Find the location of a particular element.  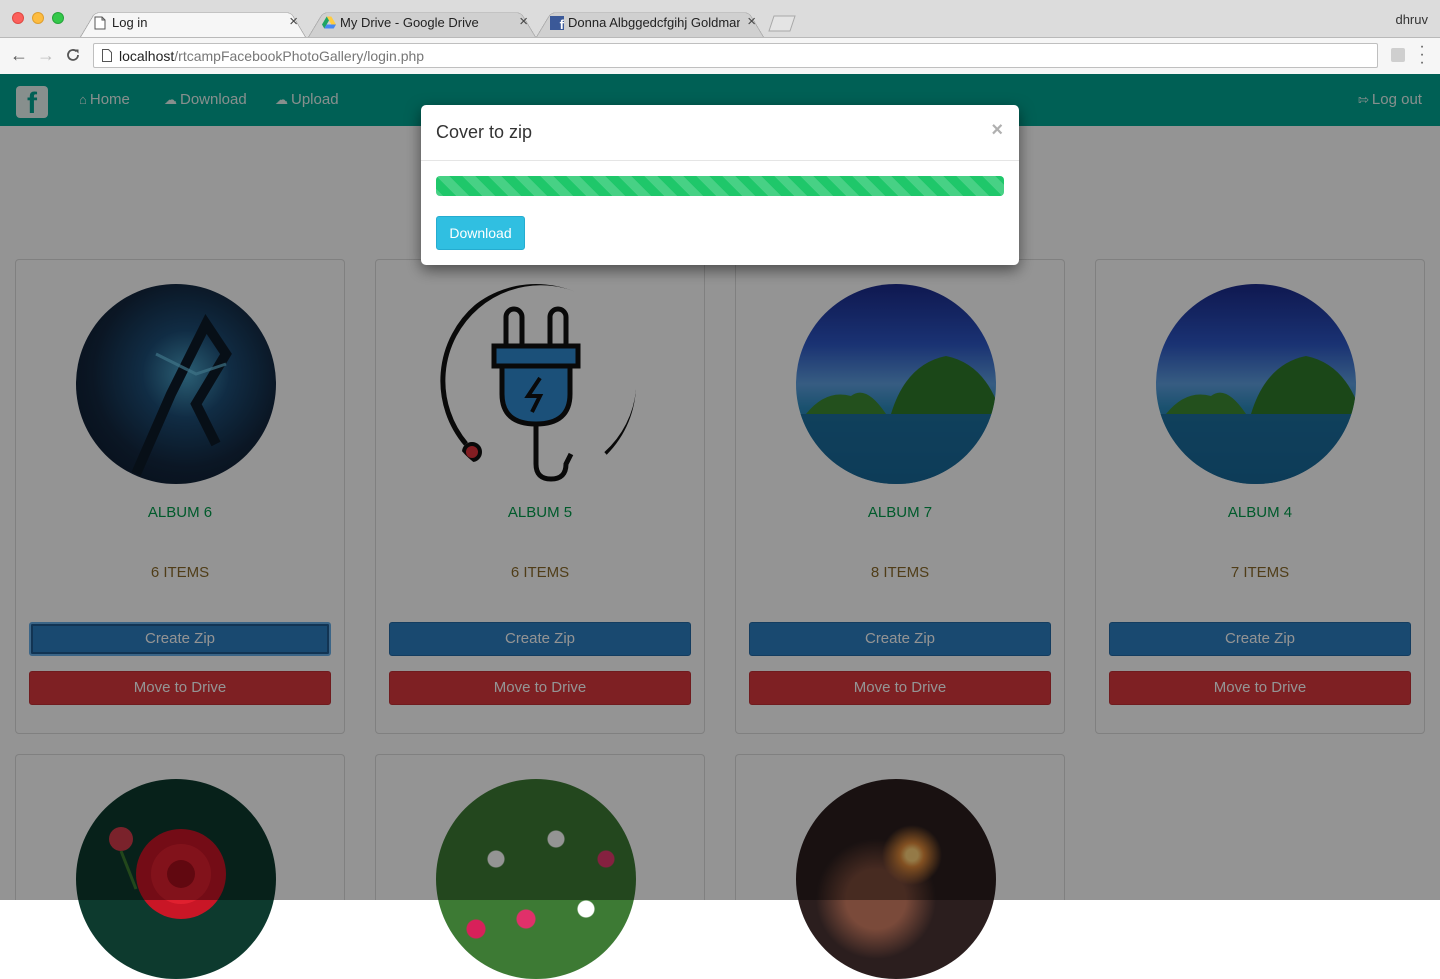

reload-icon is located at coordinates (73, 55).